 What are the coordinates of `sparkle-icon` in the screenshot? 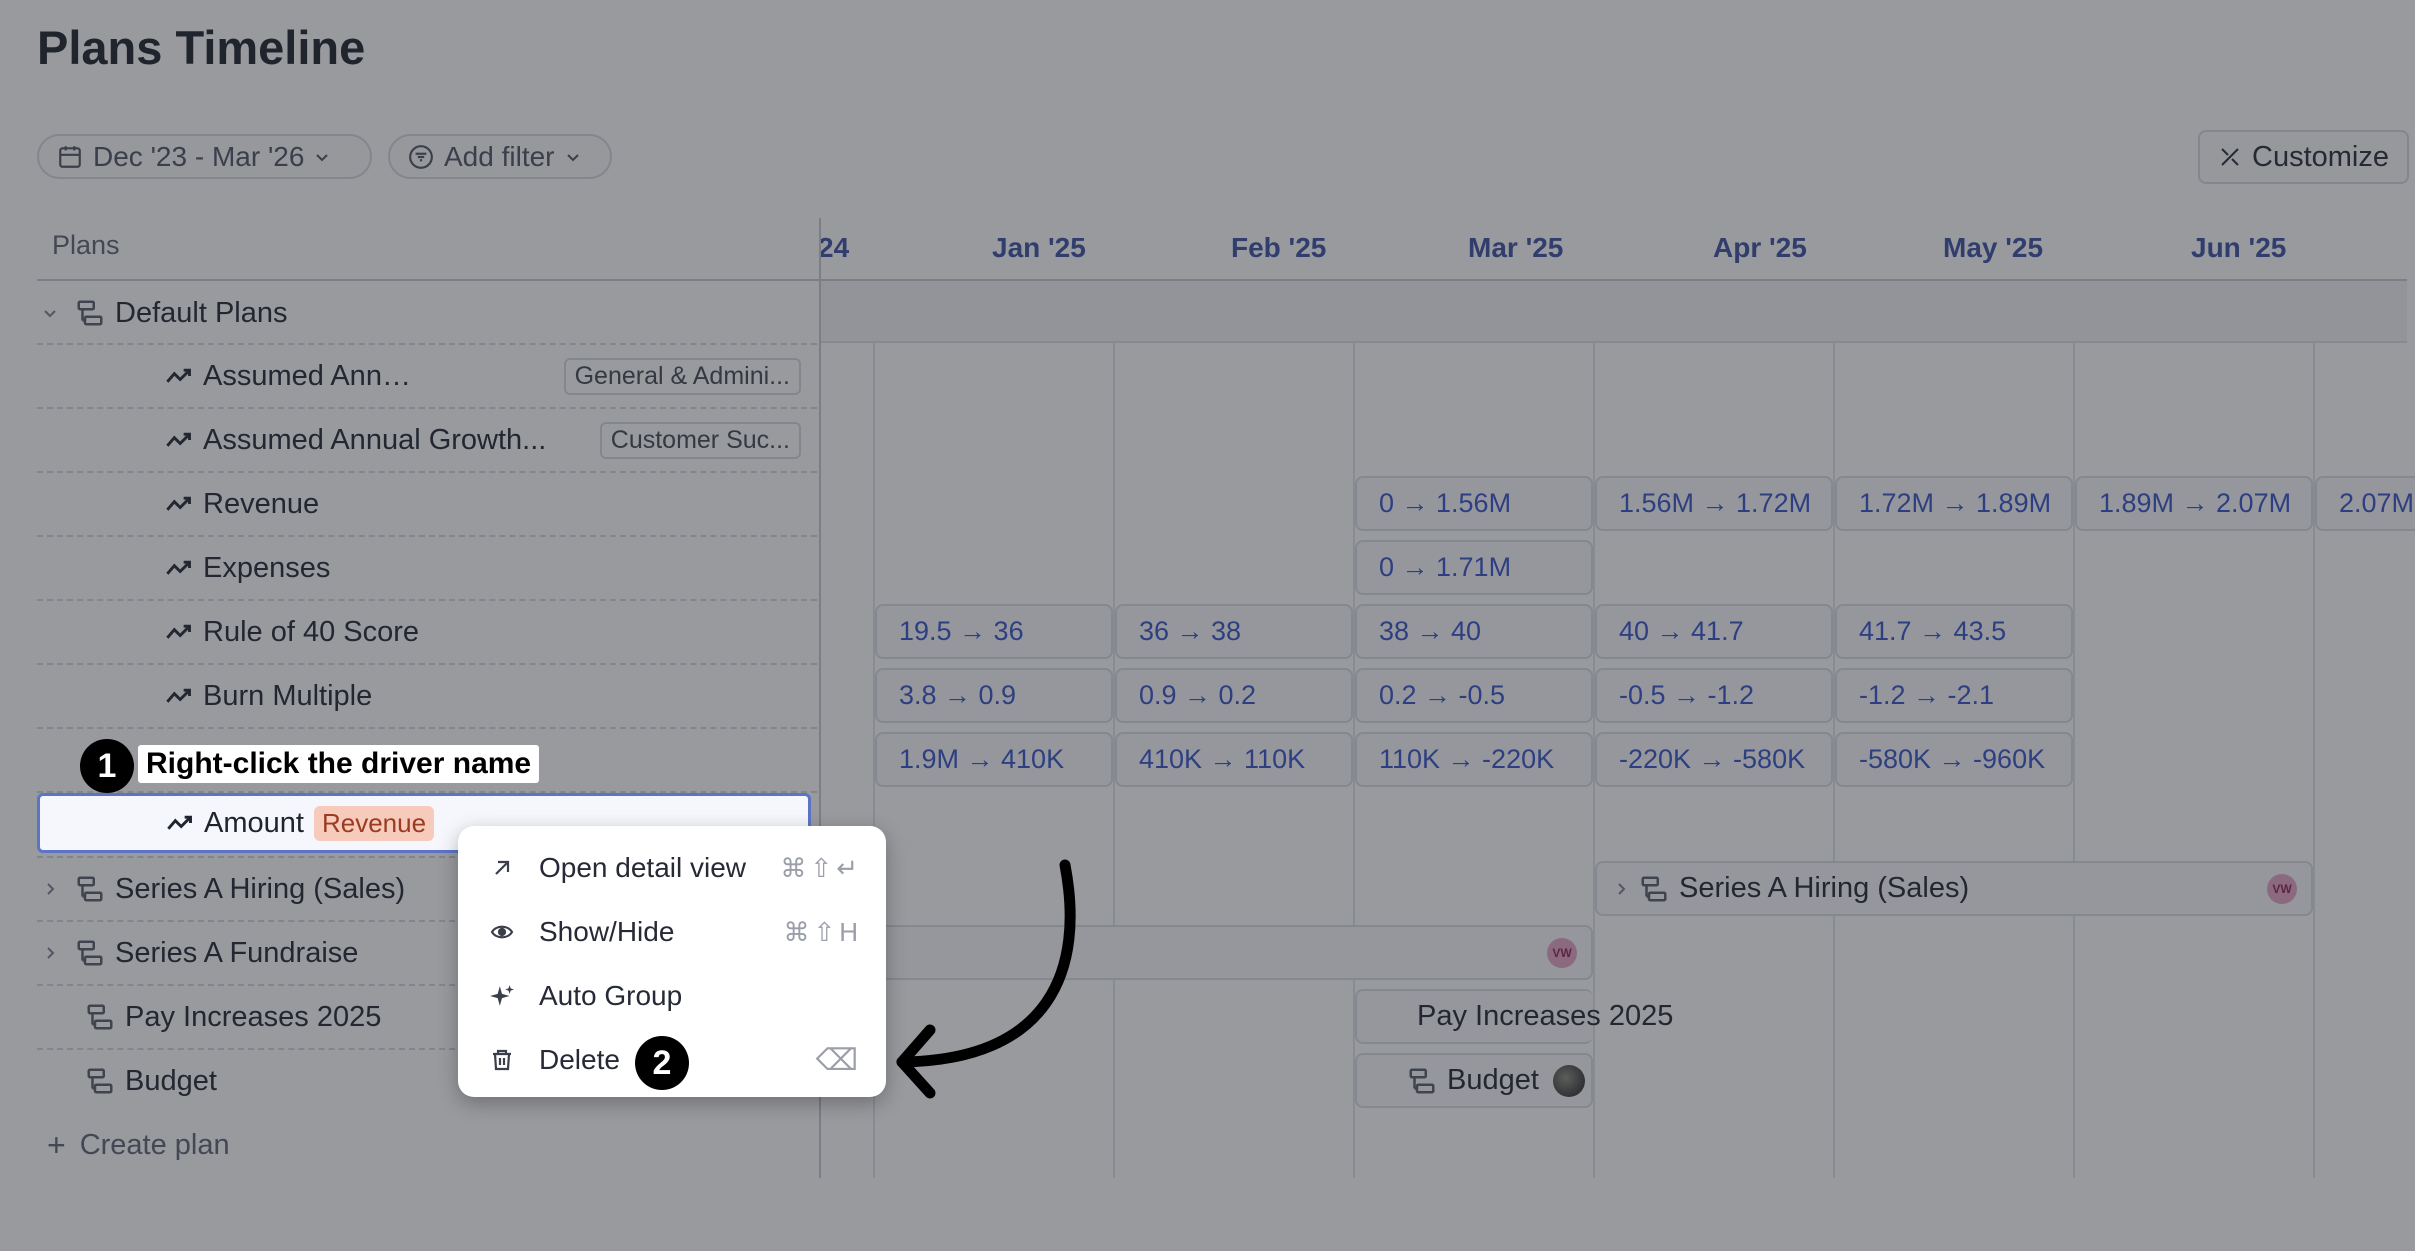 It's located at (502, 996).